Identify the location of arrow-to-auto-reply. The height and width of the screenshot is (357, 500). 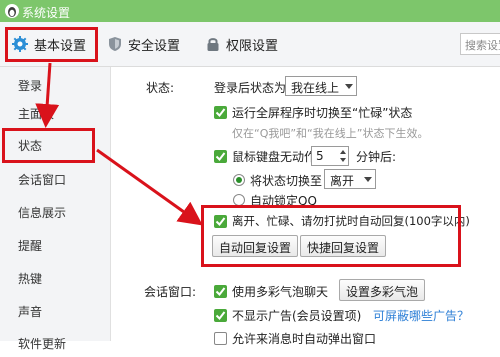
(149, 187).